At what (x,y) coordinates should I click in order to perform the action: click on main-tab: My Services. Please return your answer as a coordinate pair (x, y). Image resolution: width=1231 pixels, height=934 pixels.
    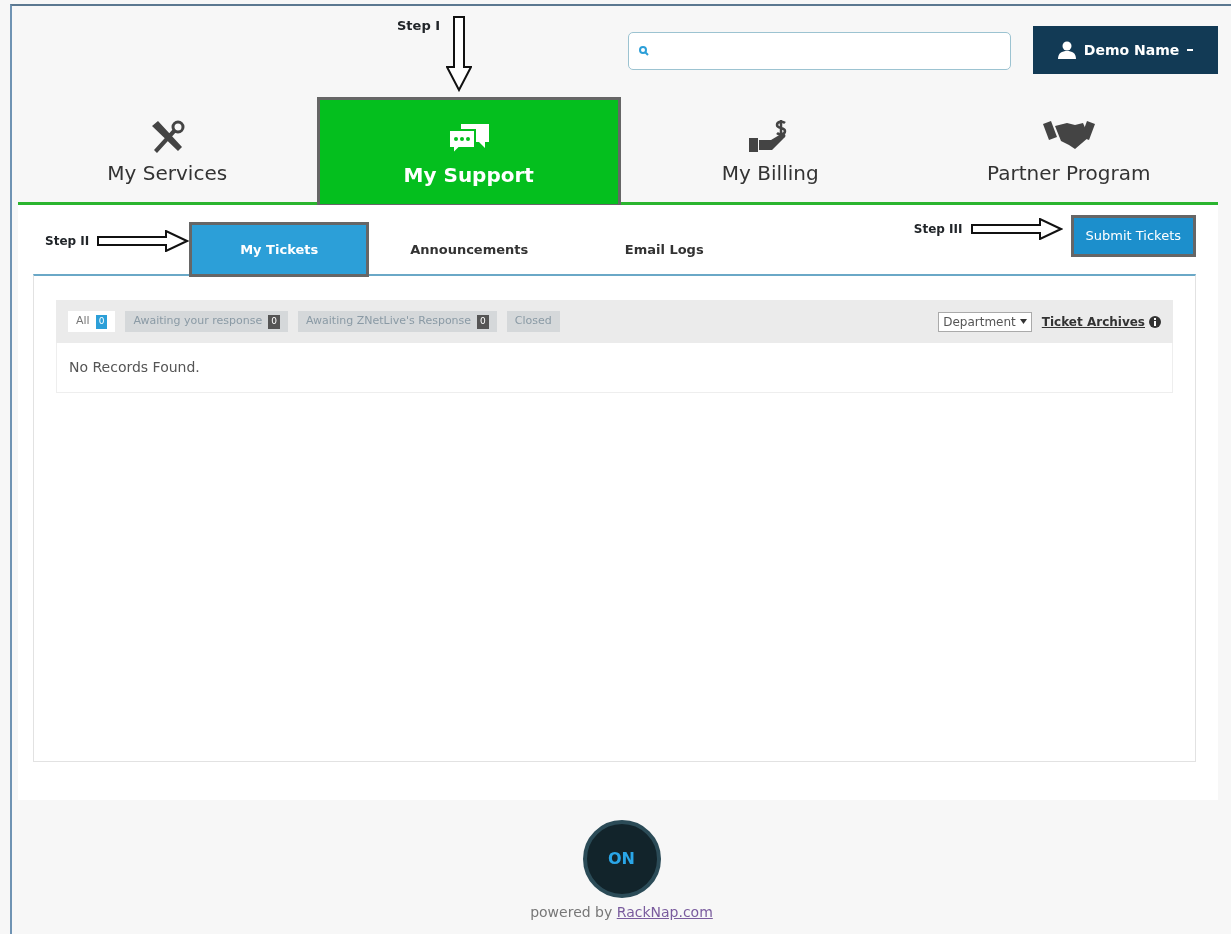
    Looking at the image, I should click on (167, 149).